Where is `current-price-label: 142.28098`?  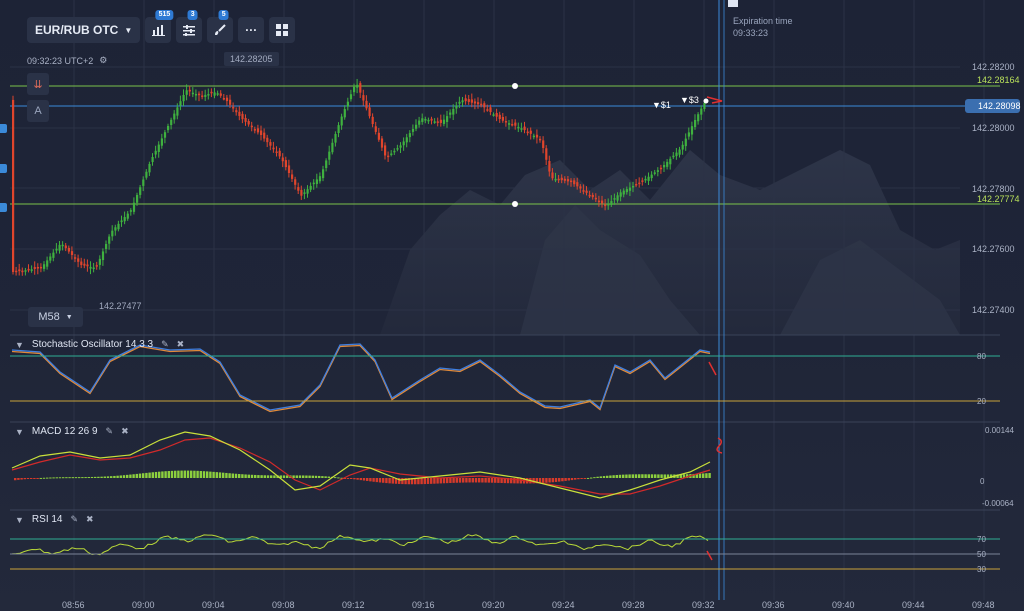 current-price-label: 142.28098 is located at coordinates (999, 106).